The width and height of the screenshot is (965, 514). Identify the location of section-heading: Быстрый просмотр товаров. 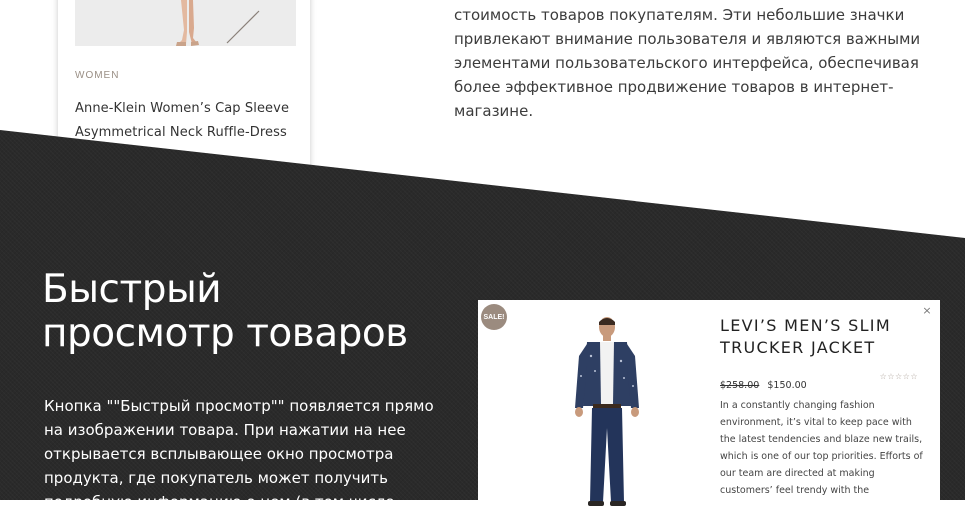
(252, 312).